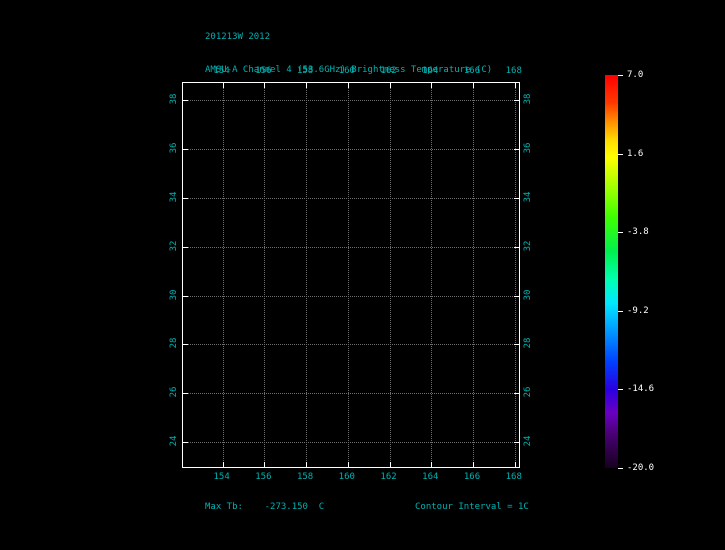 This screenshot has height=550, width=725. I want to click on y-axis-label-right: 36, so click(528, 148).